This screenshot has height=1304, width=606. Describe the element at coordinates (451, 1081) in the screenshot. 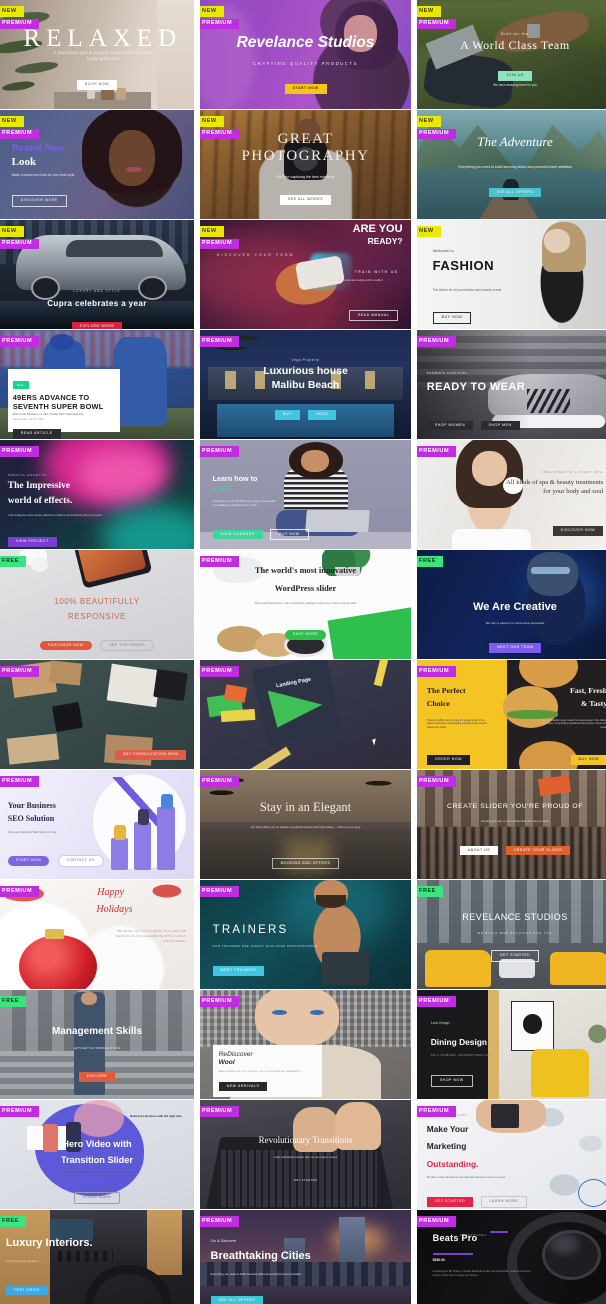

I see `card-button: SHOP NOW` at that location.